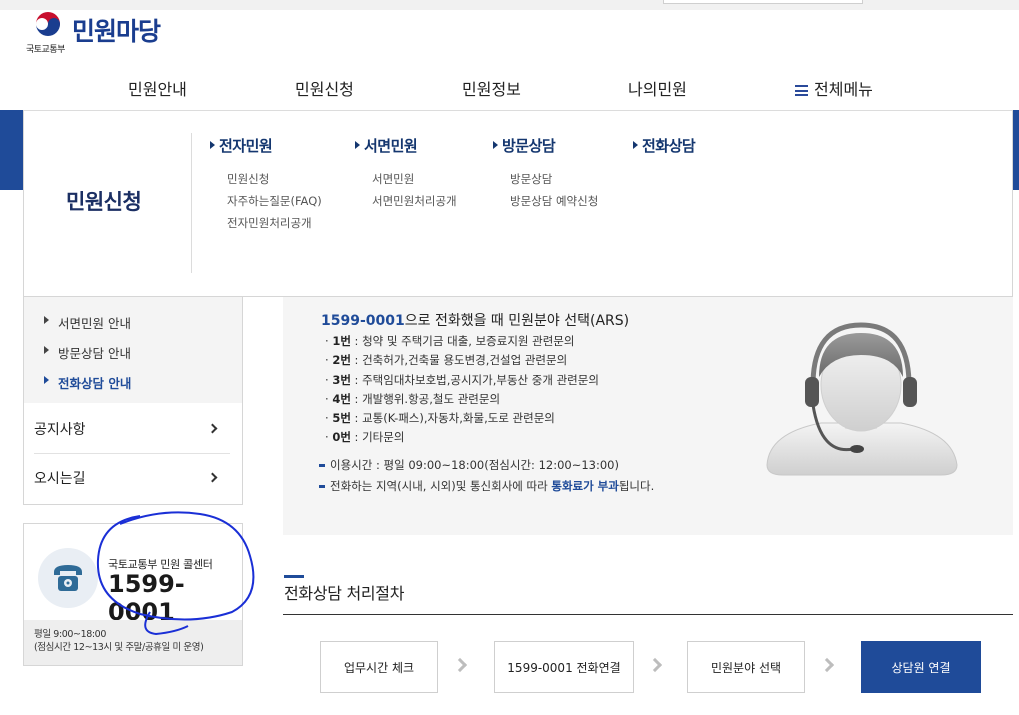  I want to click on mega-column-phone: 전화상담, so click(664, 145).